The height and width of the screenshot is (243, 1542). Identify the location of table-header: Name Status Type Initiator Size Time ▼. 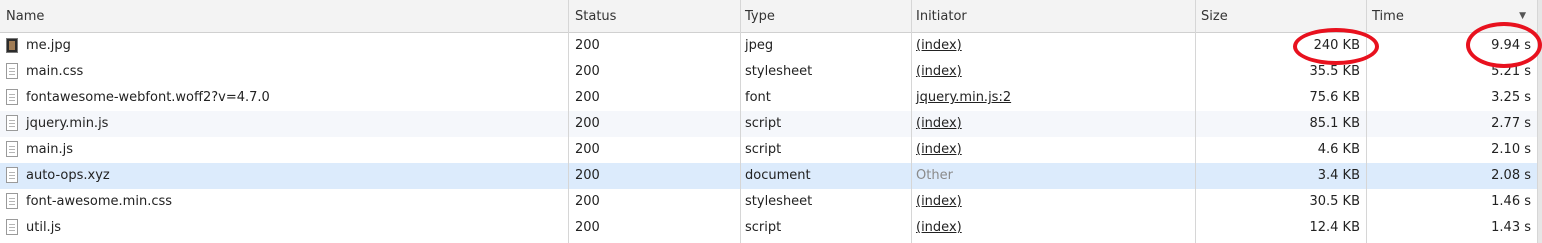
(771, 16).